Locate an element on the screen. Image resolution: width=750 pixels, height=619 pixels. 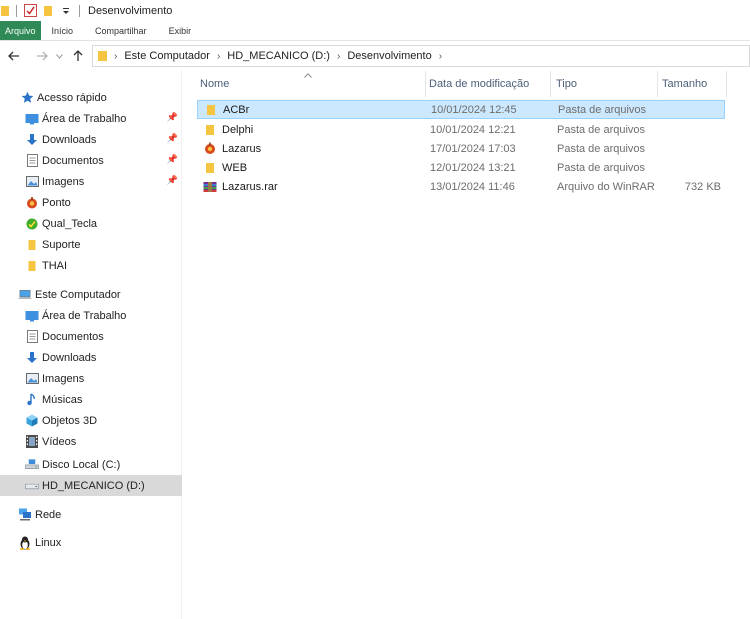
file-row-acbr: ACBr 10/01/2024 12:45 Pasta de arquivos is located at coordinates (461, 109).